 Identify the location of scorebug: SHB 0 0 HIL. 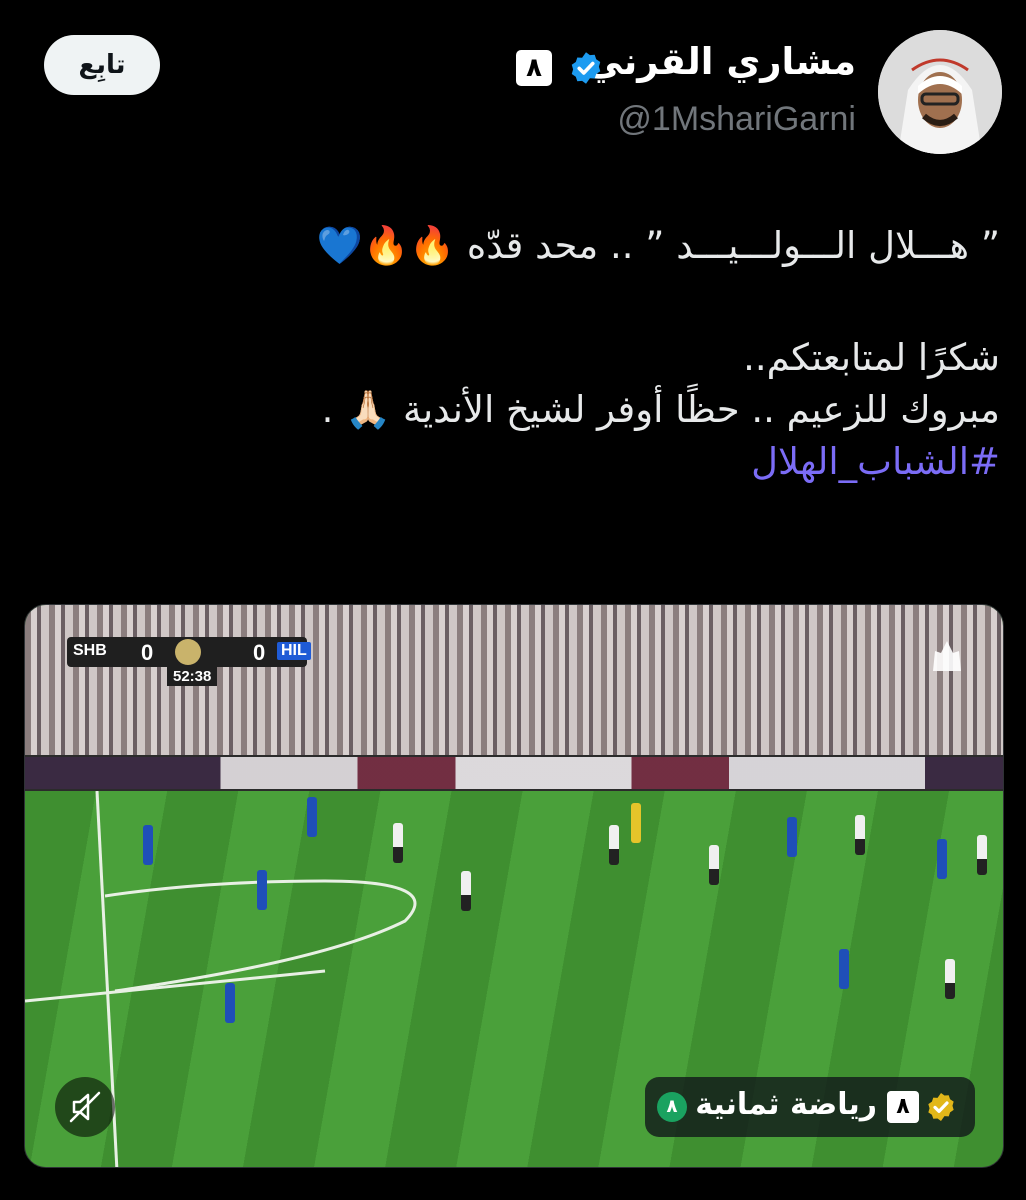
(189, 652).